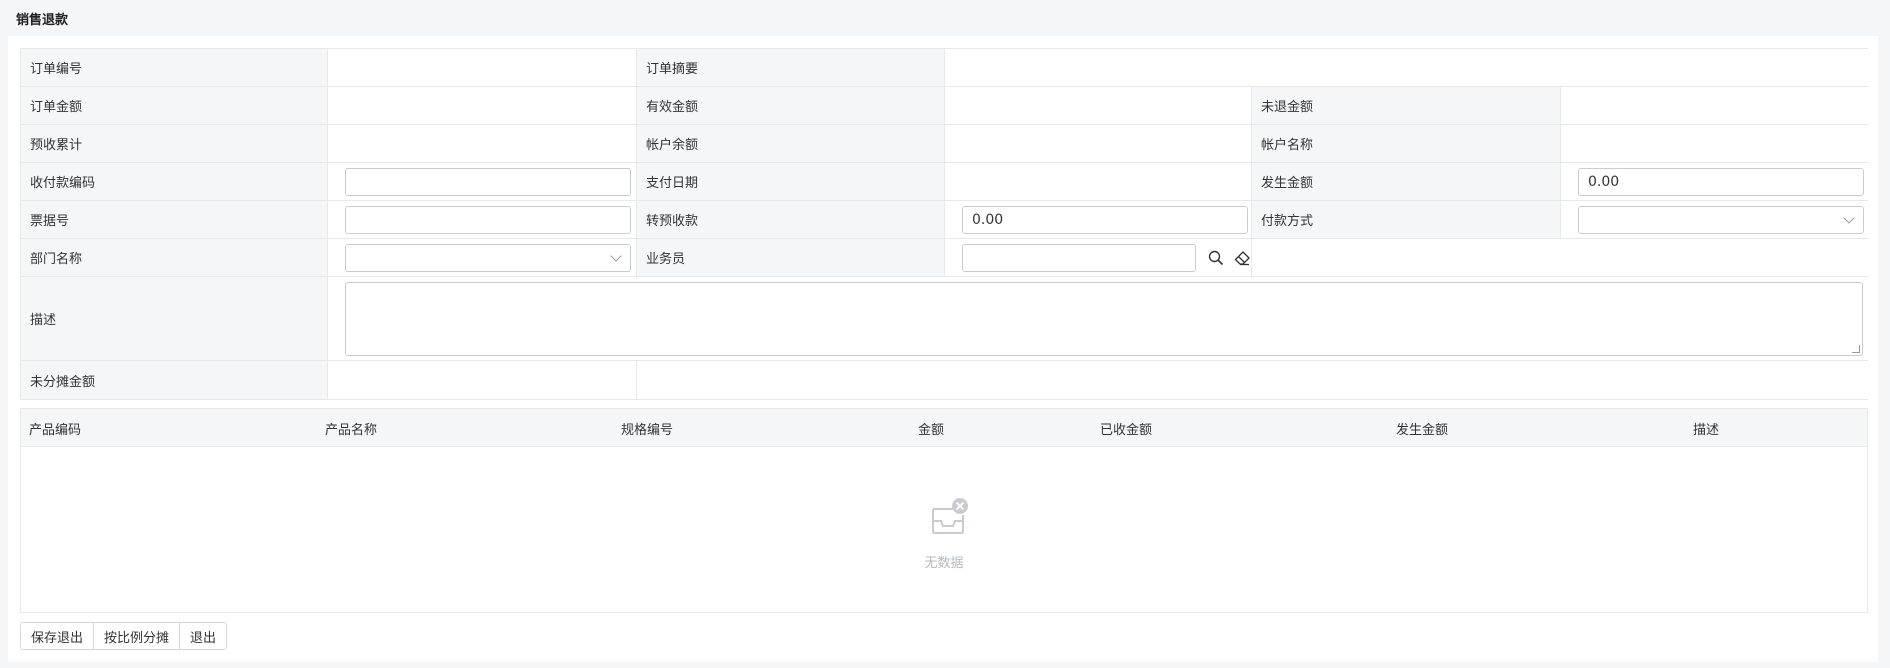  I want to click on form-row: 部门名称 业务员, so click(945, 258).